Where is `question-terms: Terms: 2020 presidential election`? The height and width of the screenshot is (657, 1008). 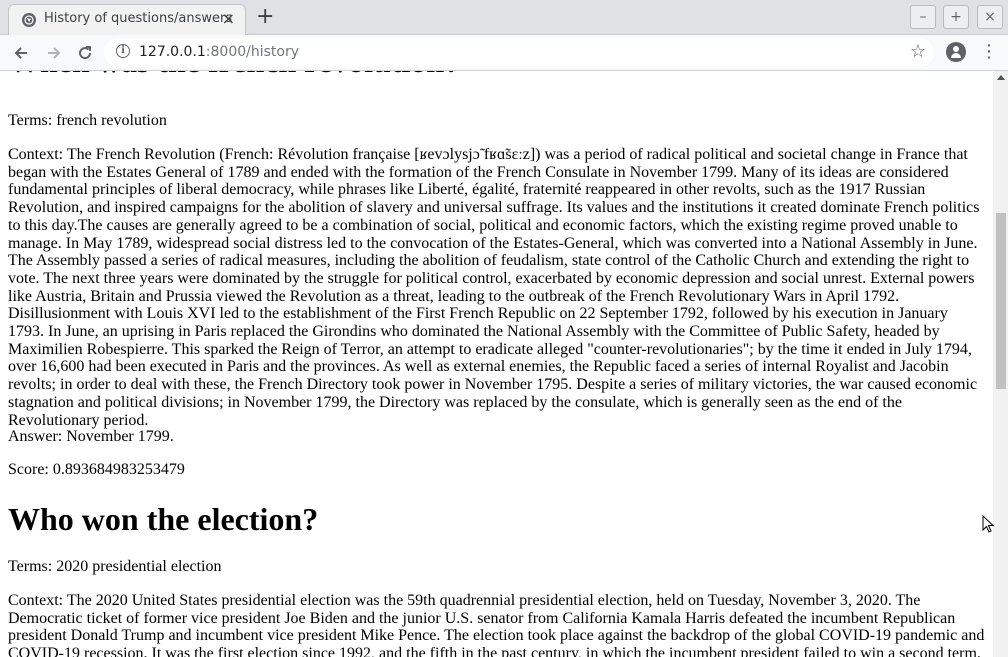
question-terms: Terms: 2020 presidential election is located at coordinates (115, 566).